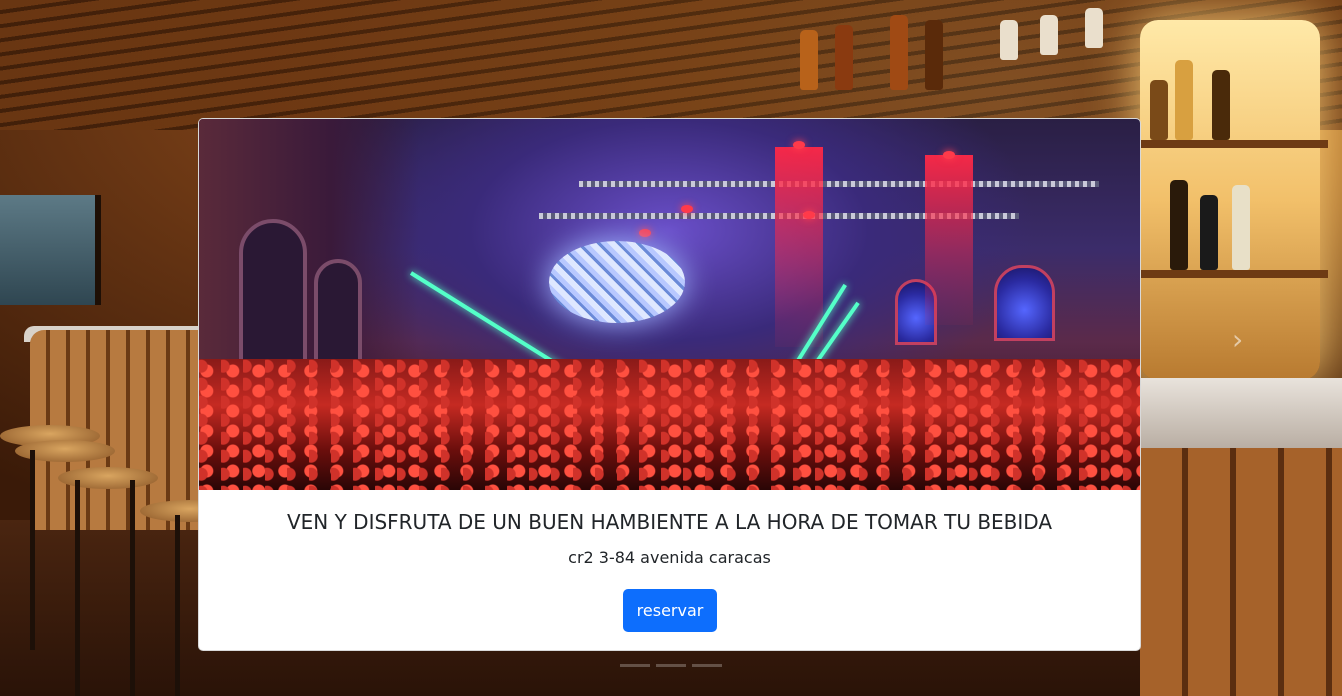 This screenshot has height=696, width=1342. I want to click on bar-stool, so click(108, 478).